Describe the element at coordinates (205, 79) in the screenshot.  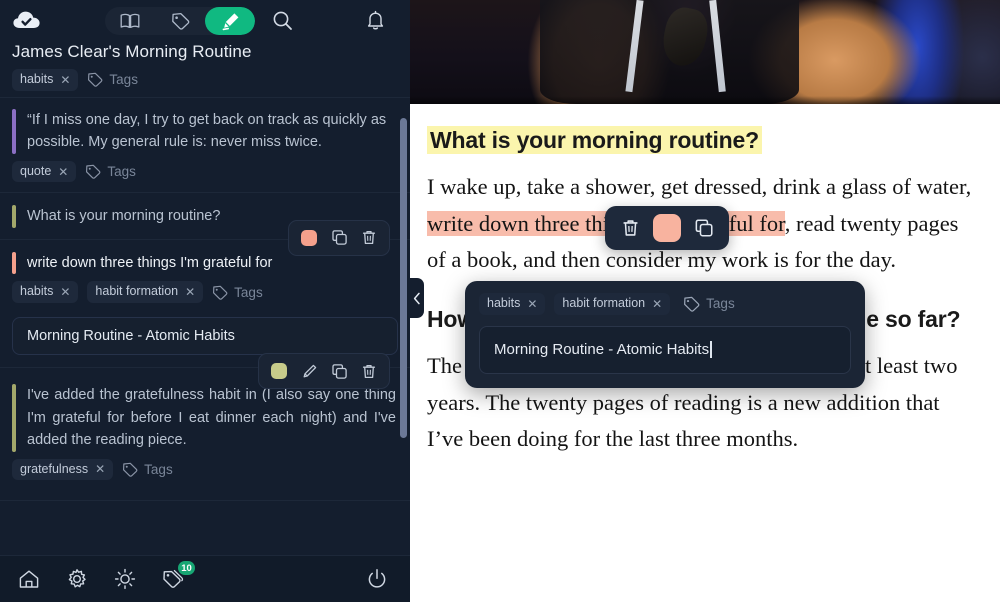
I see `document-tag-row: habits ✕ Tags` at that location.